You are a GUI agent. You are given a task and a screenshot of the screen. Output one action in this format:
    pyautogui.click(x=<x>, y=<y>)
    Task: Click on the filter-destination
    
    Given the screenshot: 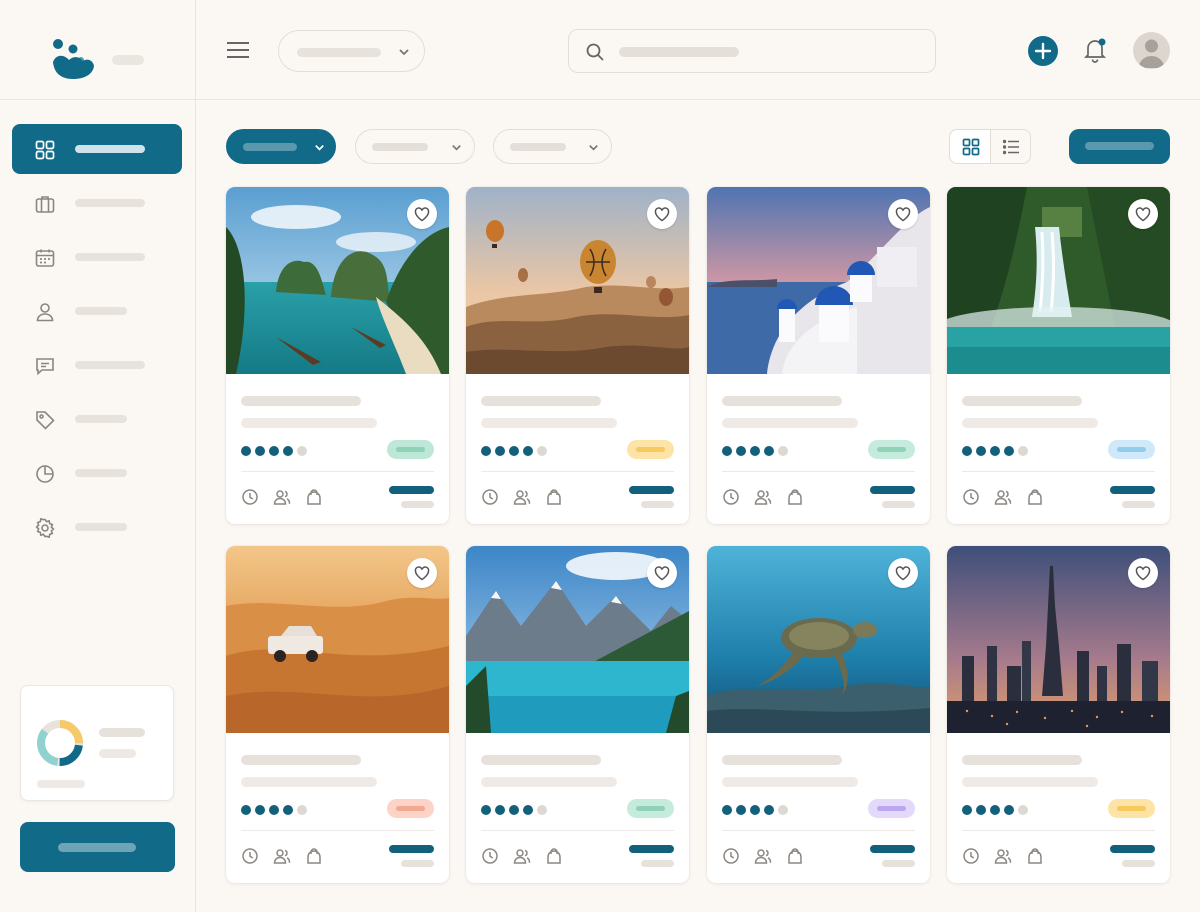 What is the action you would take?
    pyautogui.click(x=415, y=146)
    